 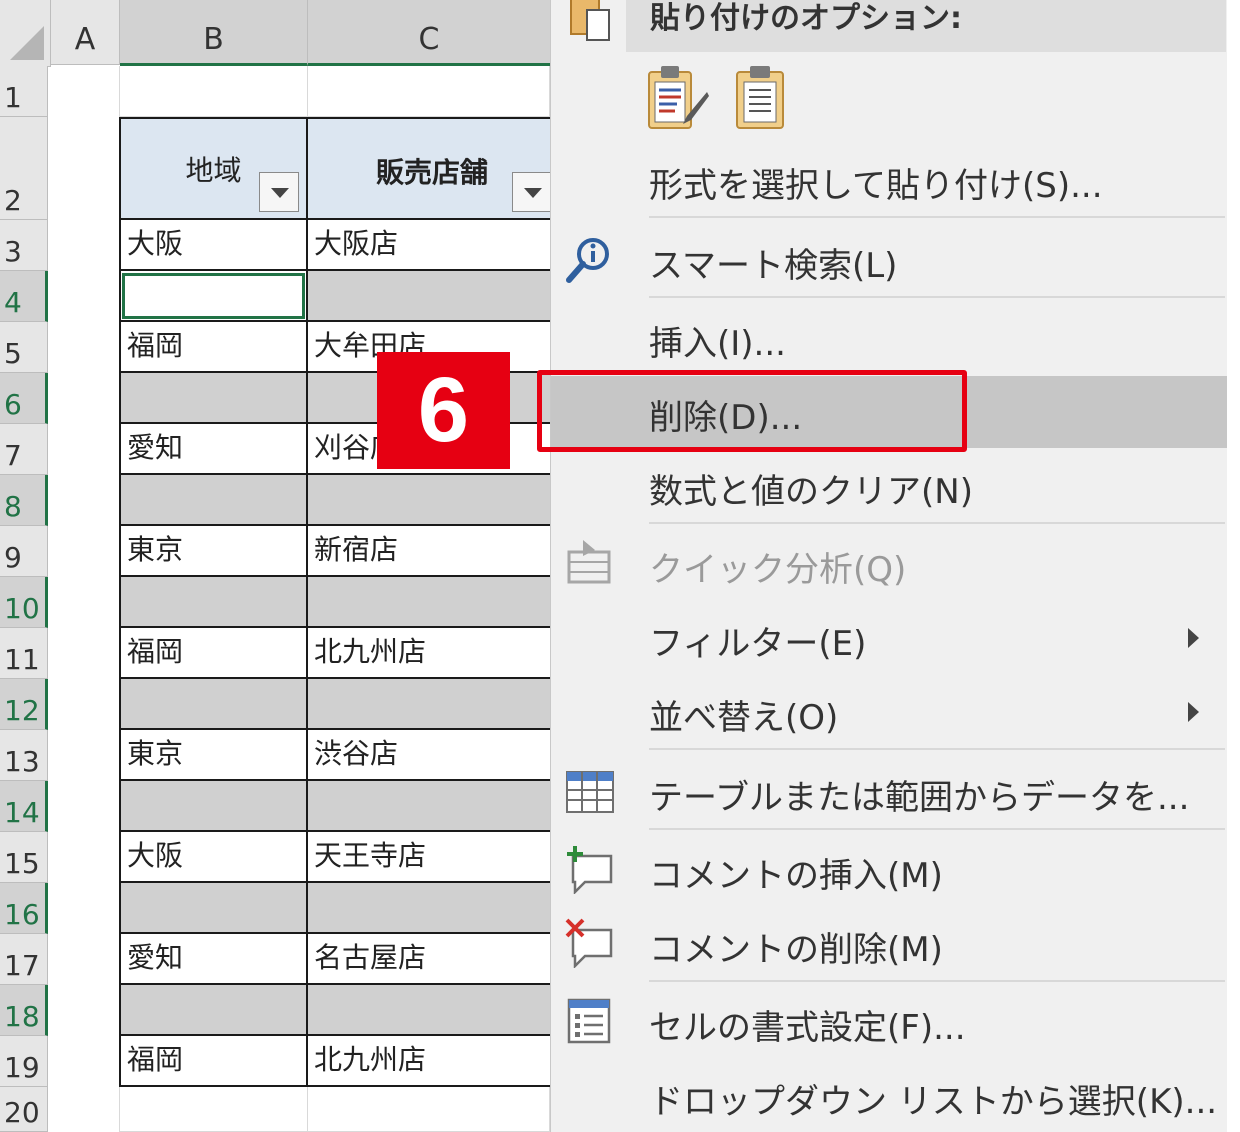 What do you see at coordinates (214, 1109) in the screenshot?
I see `cell-b20` at bounding box center [214, 1109].